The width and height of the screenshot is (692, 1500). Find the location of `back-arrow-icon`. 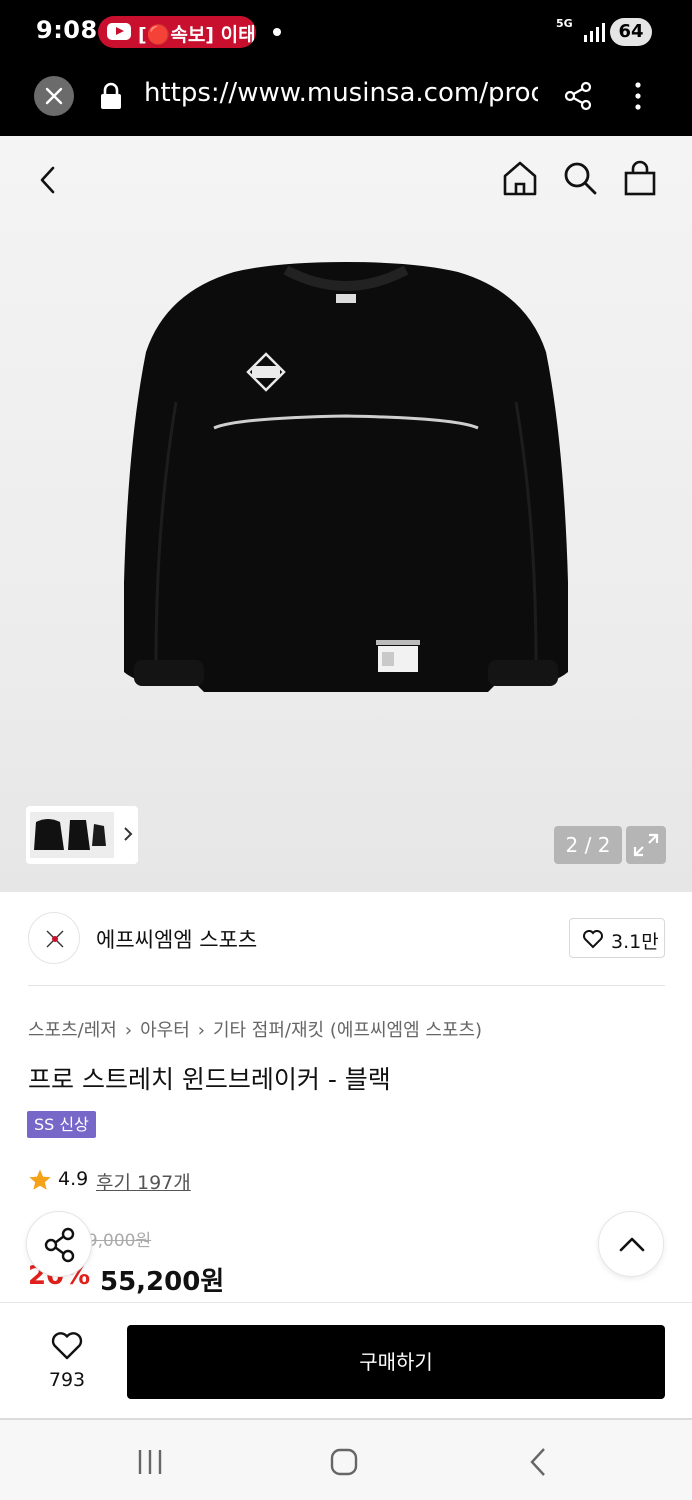

back-arrow-icon is located at coordinates (48, 180).